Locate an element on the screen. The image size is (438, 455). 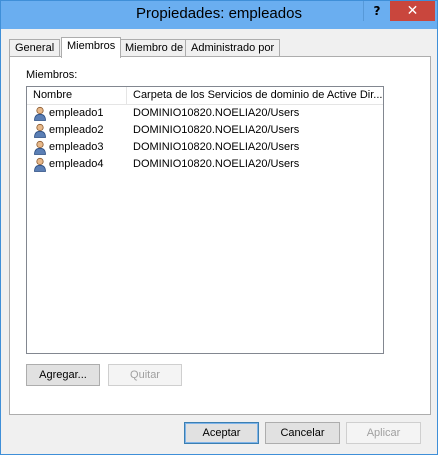
list-item: empleado2 DOMINIO10820.NOELIA20/Users is located at coordinates (205, 130).